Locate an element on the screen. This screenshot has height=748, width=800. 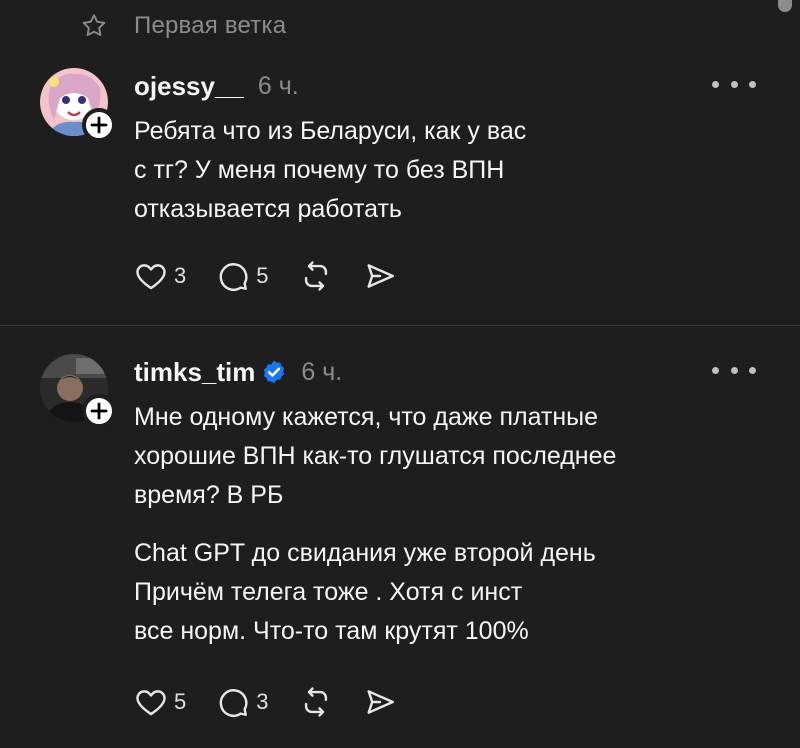
reply-button: 3 is located at coordinates (242, 702).